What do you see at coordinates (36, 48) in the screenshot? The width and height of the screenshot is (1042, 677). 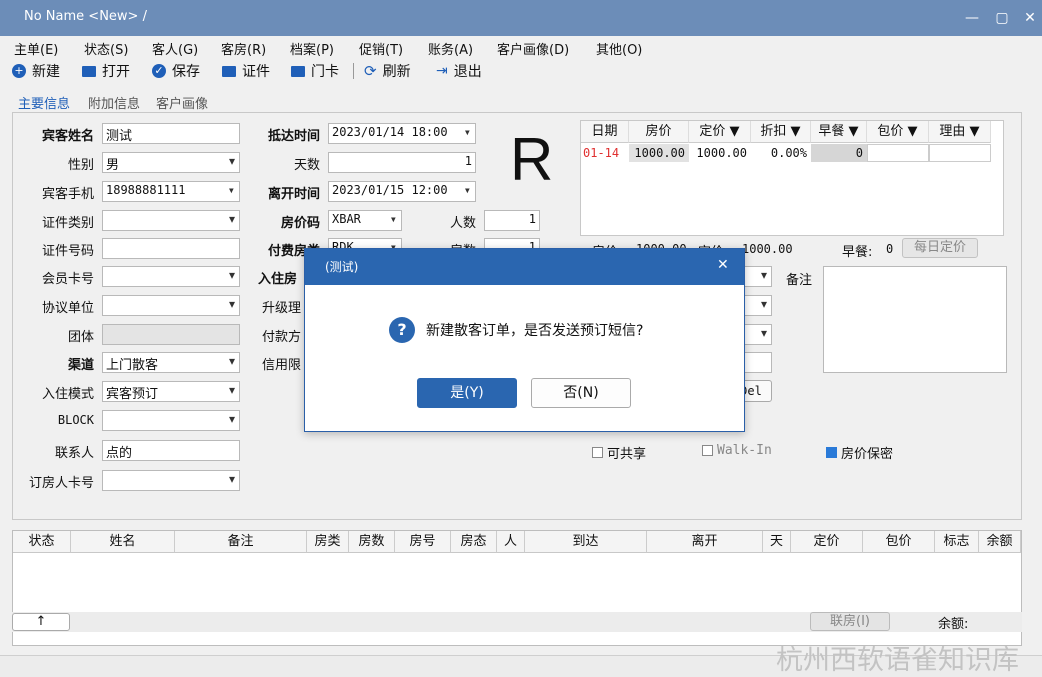 I see `menu-main: 主单(E)` at bounding box center [36, 48].